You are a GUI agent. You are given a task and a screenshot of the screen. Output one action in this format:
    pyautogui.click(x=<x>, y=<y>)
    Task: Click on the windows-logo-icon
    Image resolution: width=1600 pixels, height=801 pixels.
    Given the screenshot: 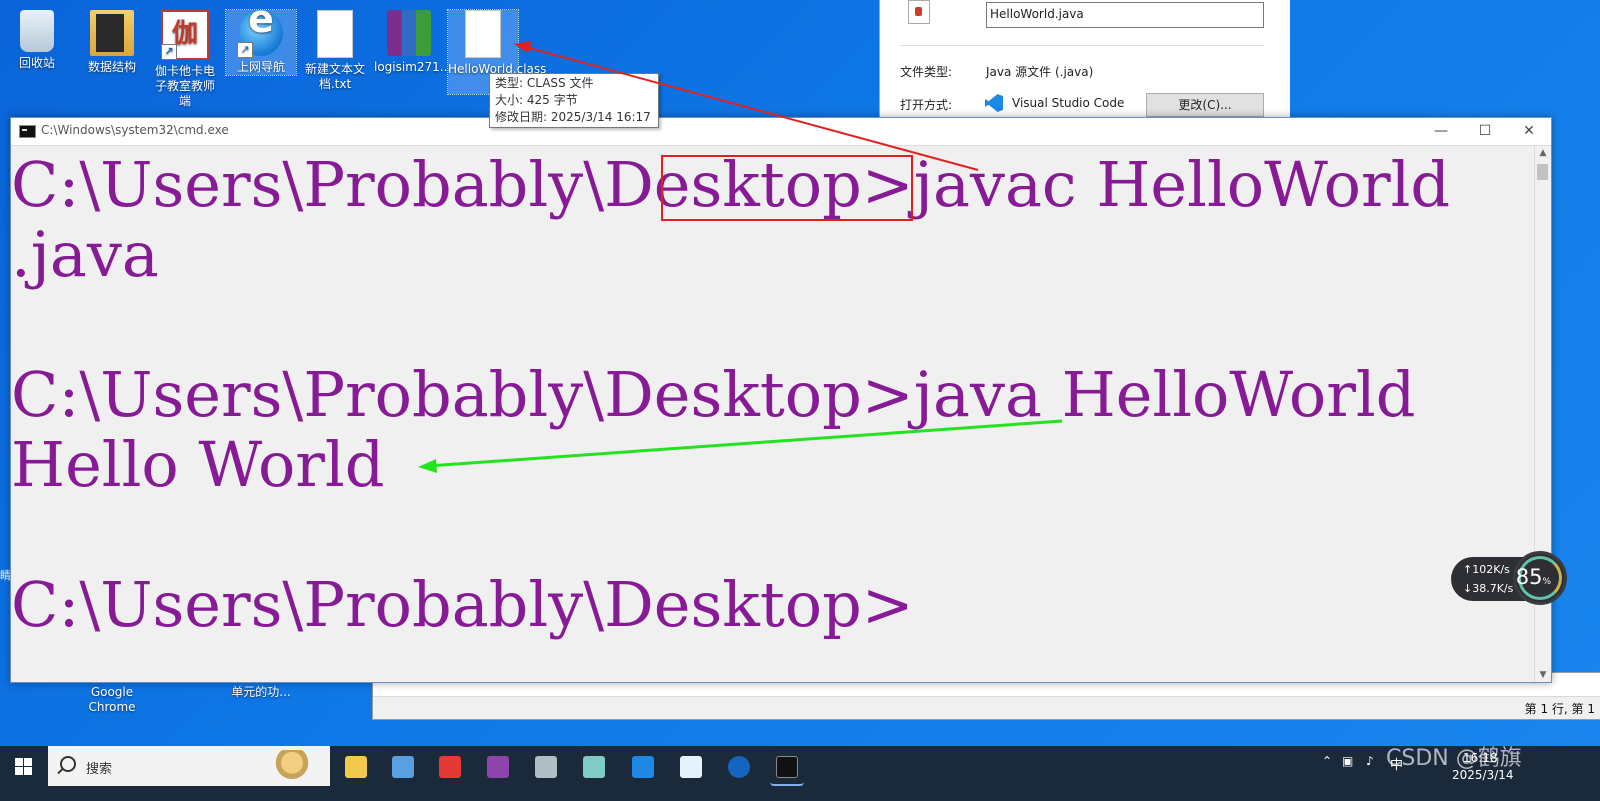 What is the action you would take?
    pyautogui.click(x=23, y=766)
    